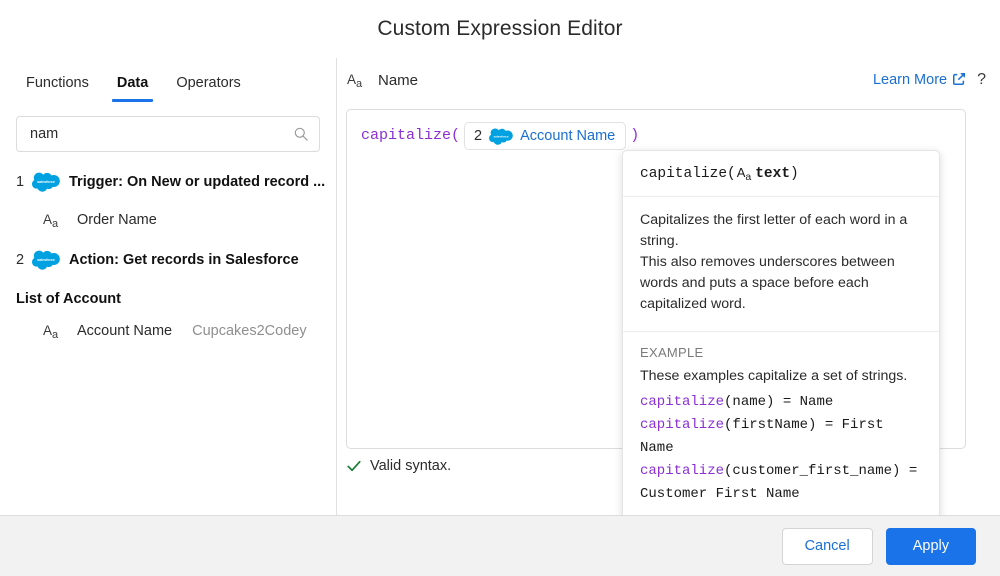  What do you see at coordinates (57, 88) in the screenshot?
I see `tab-functions: Functions` at bounding box center [57, 88].